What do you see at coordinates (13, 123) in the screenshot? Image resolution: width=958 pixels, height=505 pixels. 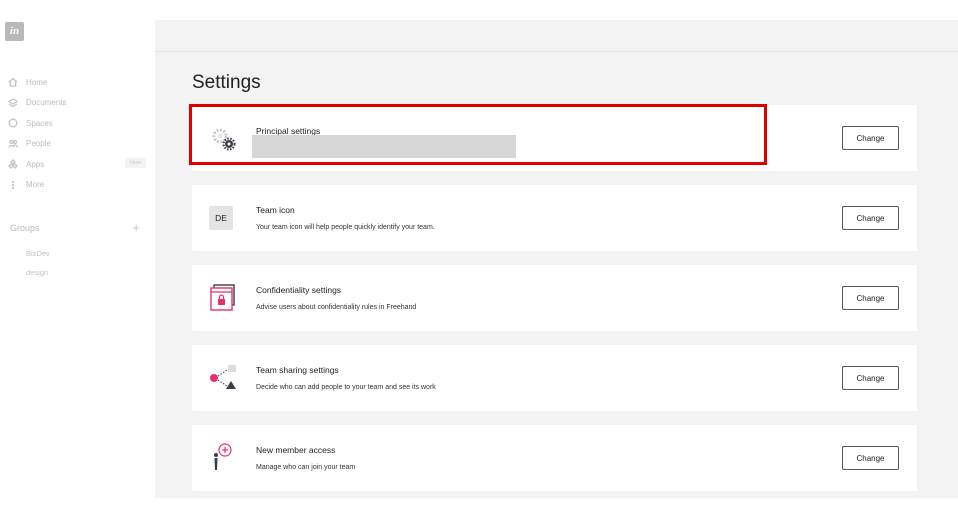 I see `circle-icon` at bounding box center [13, 123].